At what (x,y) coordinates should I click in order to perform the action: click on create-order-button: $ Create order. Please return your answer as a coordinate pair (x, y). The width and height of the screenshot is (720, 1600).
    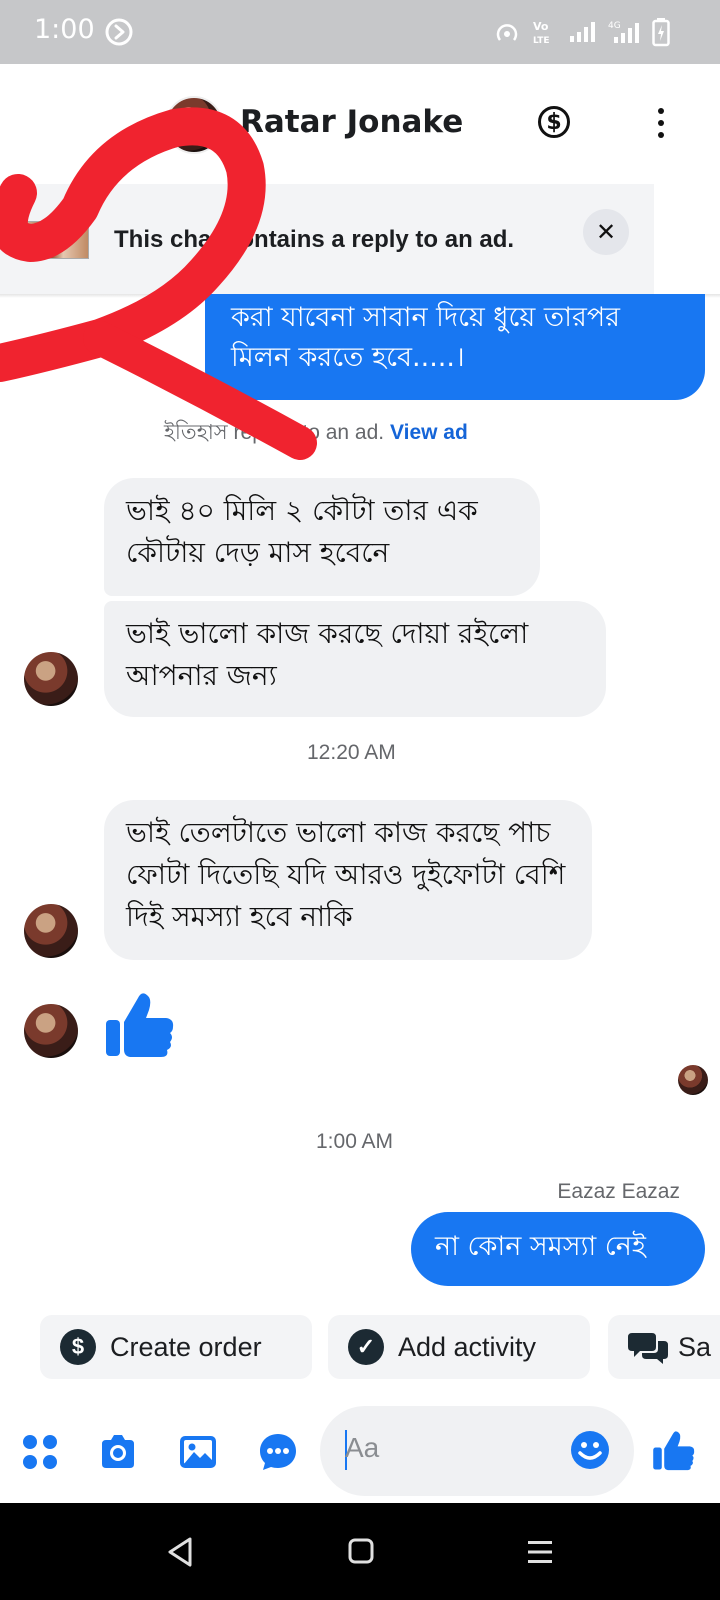
    Looking at the image, I should click on (176, 1347).